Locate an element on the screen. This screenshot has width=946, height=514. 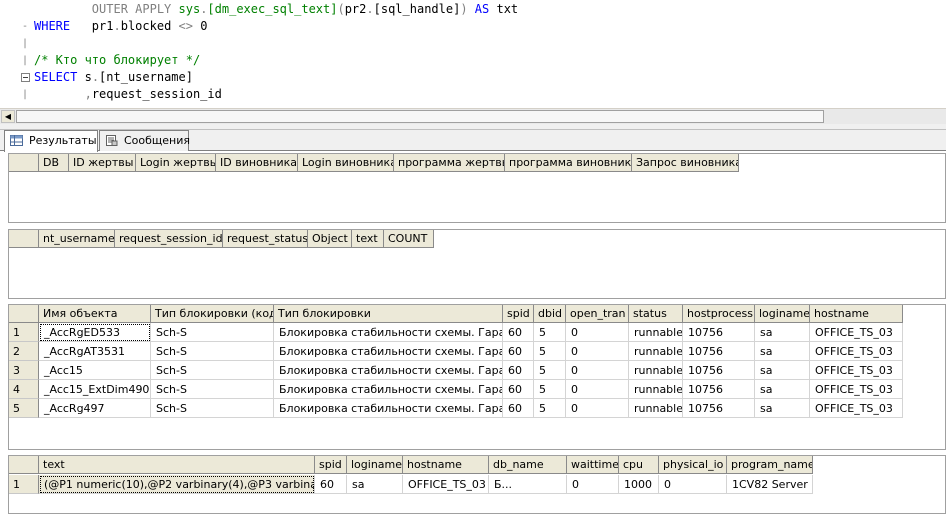
column-header: Тип блокировки (код) is located at coordinates (212, 314).